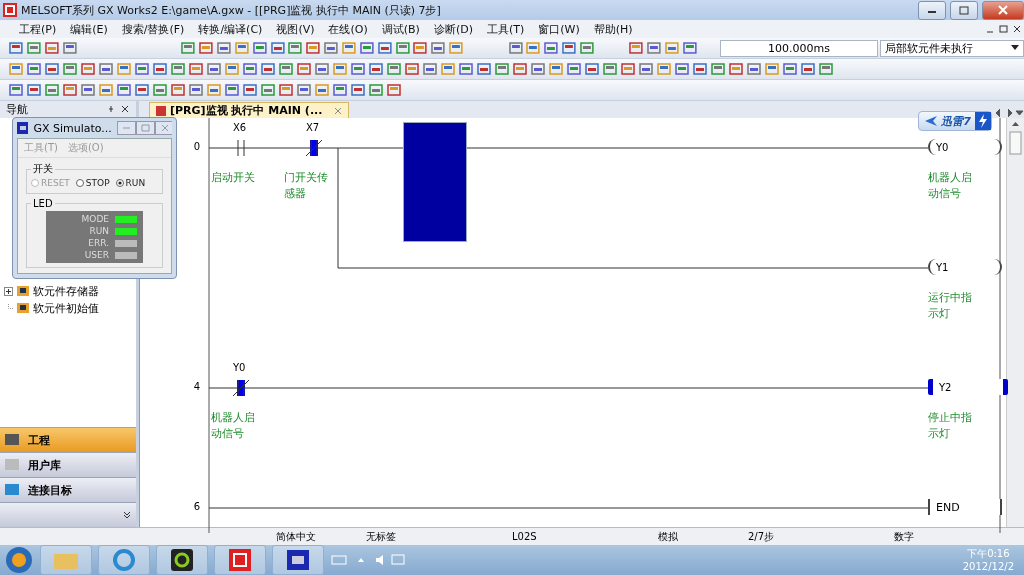 This screenshot has width=1024, height=575. Describe the element at coordinates (559, 29) in the screenshot. I see `menu-item: 窗口(W)` at that location.